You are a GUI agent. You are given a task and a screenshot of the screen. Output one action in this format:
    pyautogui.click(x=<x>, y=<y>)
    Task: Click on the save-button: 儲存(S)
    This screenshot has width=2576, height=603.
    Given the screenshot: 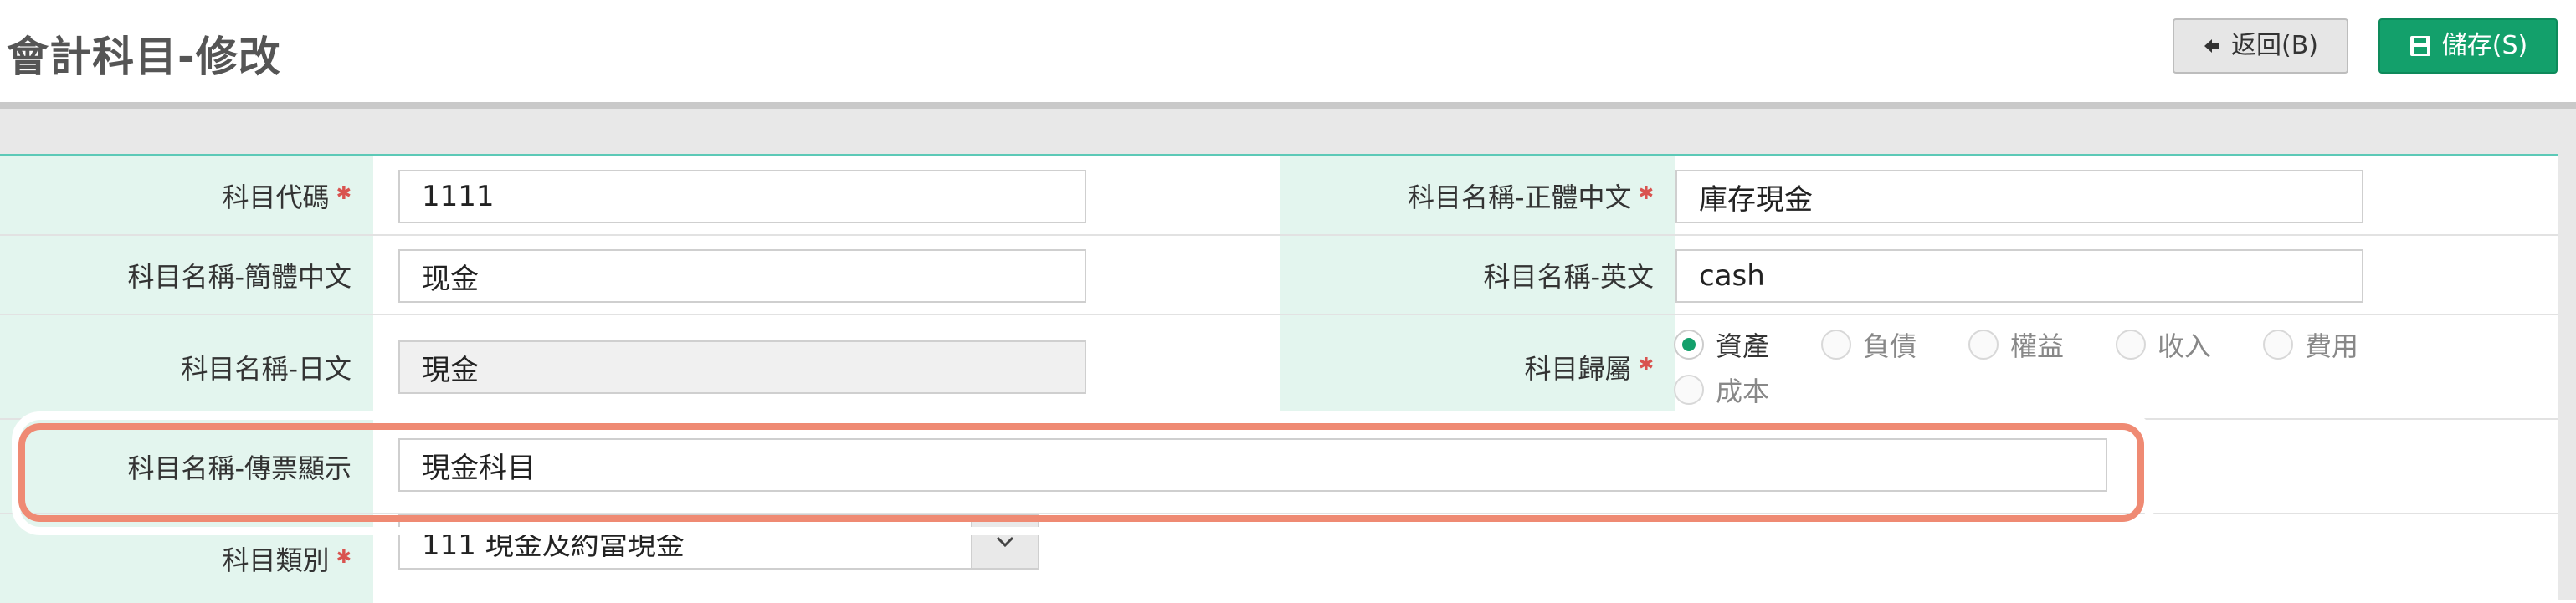 What is the action you would take?
    pyautogui.click(x=2468, y=46)
    